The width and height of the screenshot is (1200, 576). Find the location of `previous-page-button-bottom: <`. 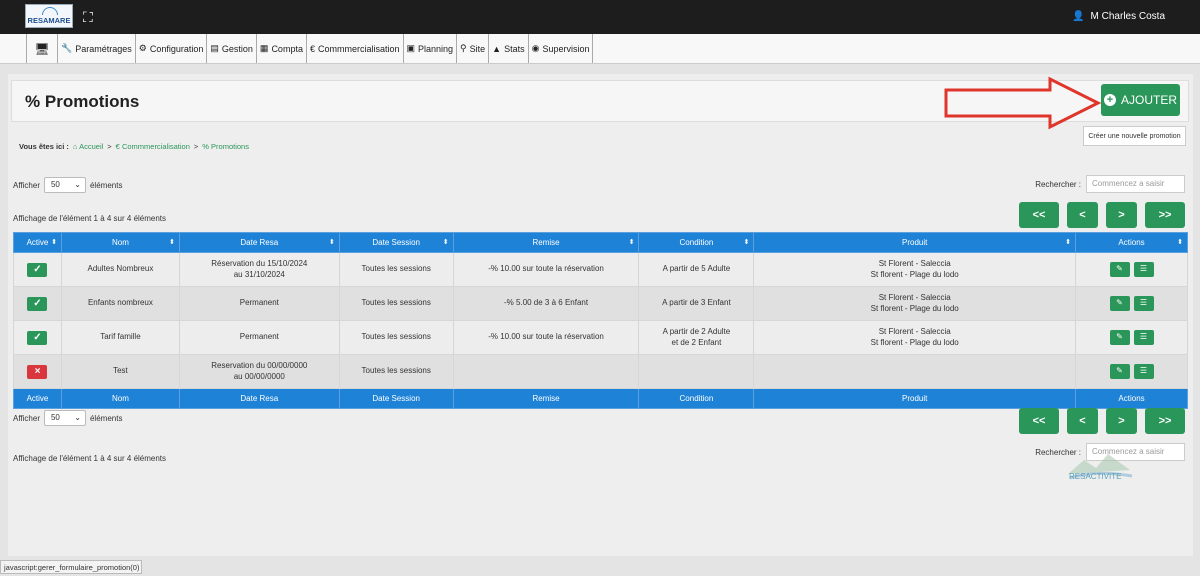

previous-page-button-bottom: < is located at coordinates (1082, 421).